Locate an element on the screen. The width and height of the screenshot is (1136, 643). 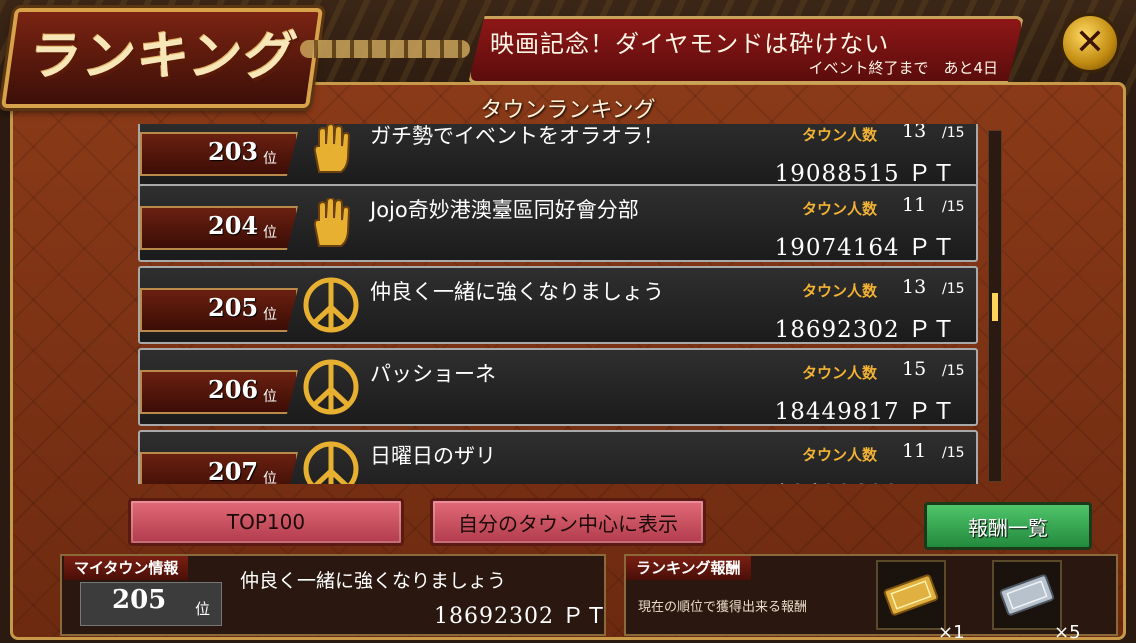
town-name: Jojo奇妙港澳臺區同好會分部 is located at coordinates (504, 210).